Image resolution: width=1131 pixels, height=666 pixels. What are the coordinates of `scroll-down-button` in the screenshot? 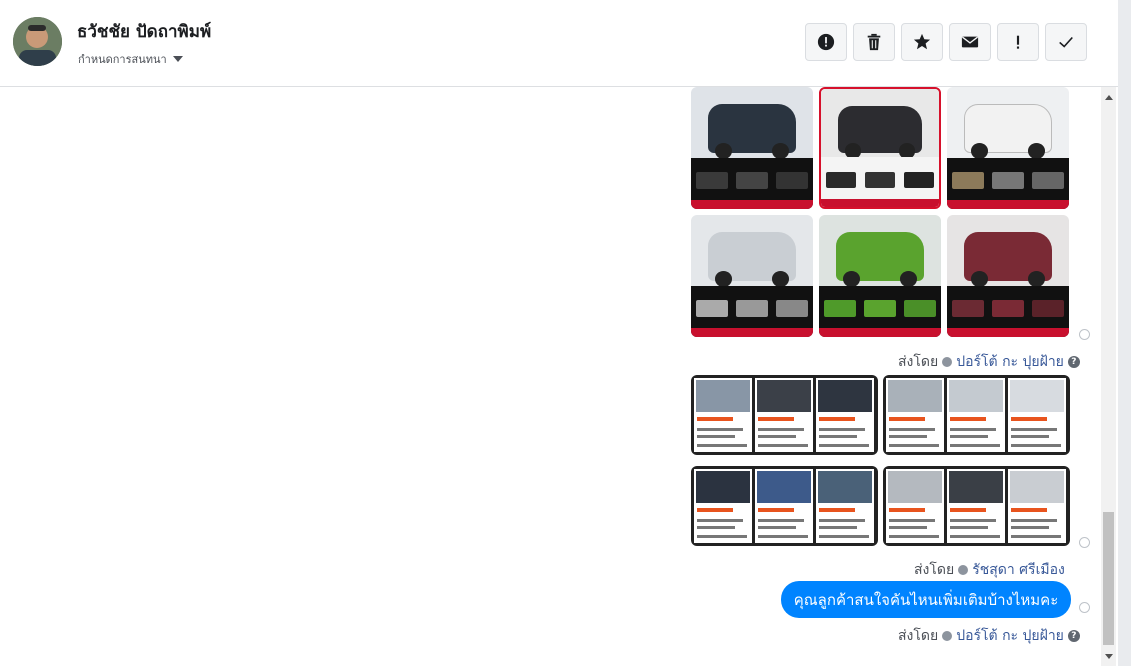 It's located at (1108, 656).